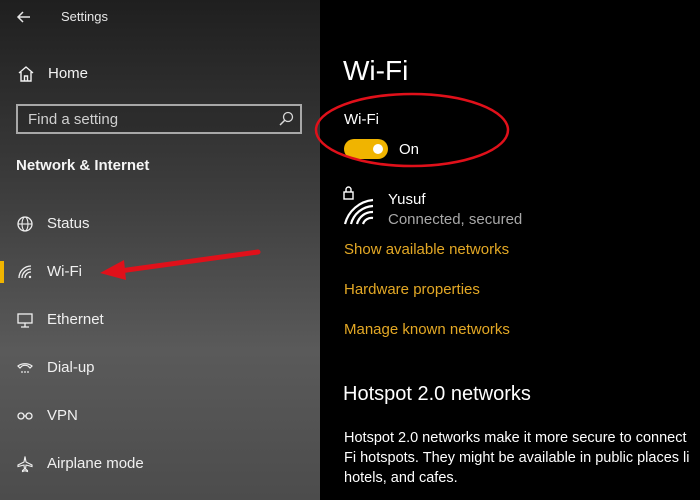  What do you see at coordinates (25, 224) in the screenshot?
I see `globe-icon` at bounding box center [25, 224].